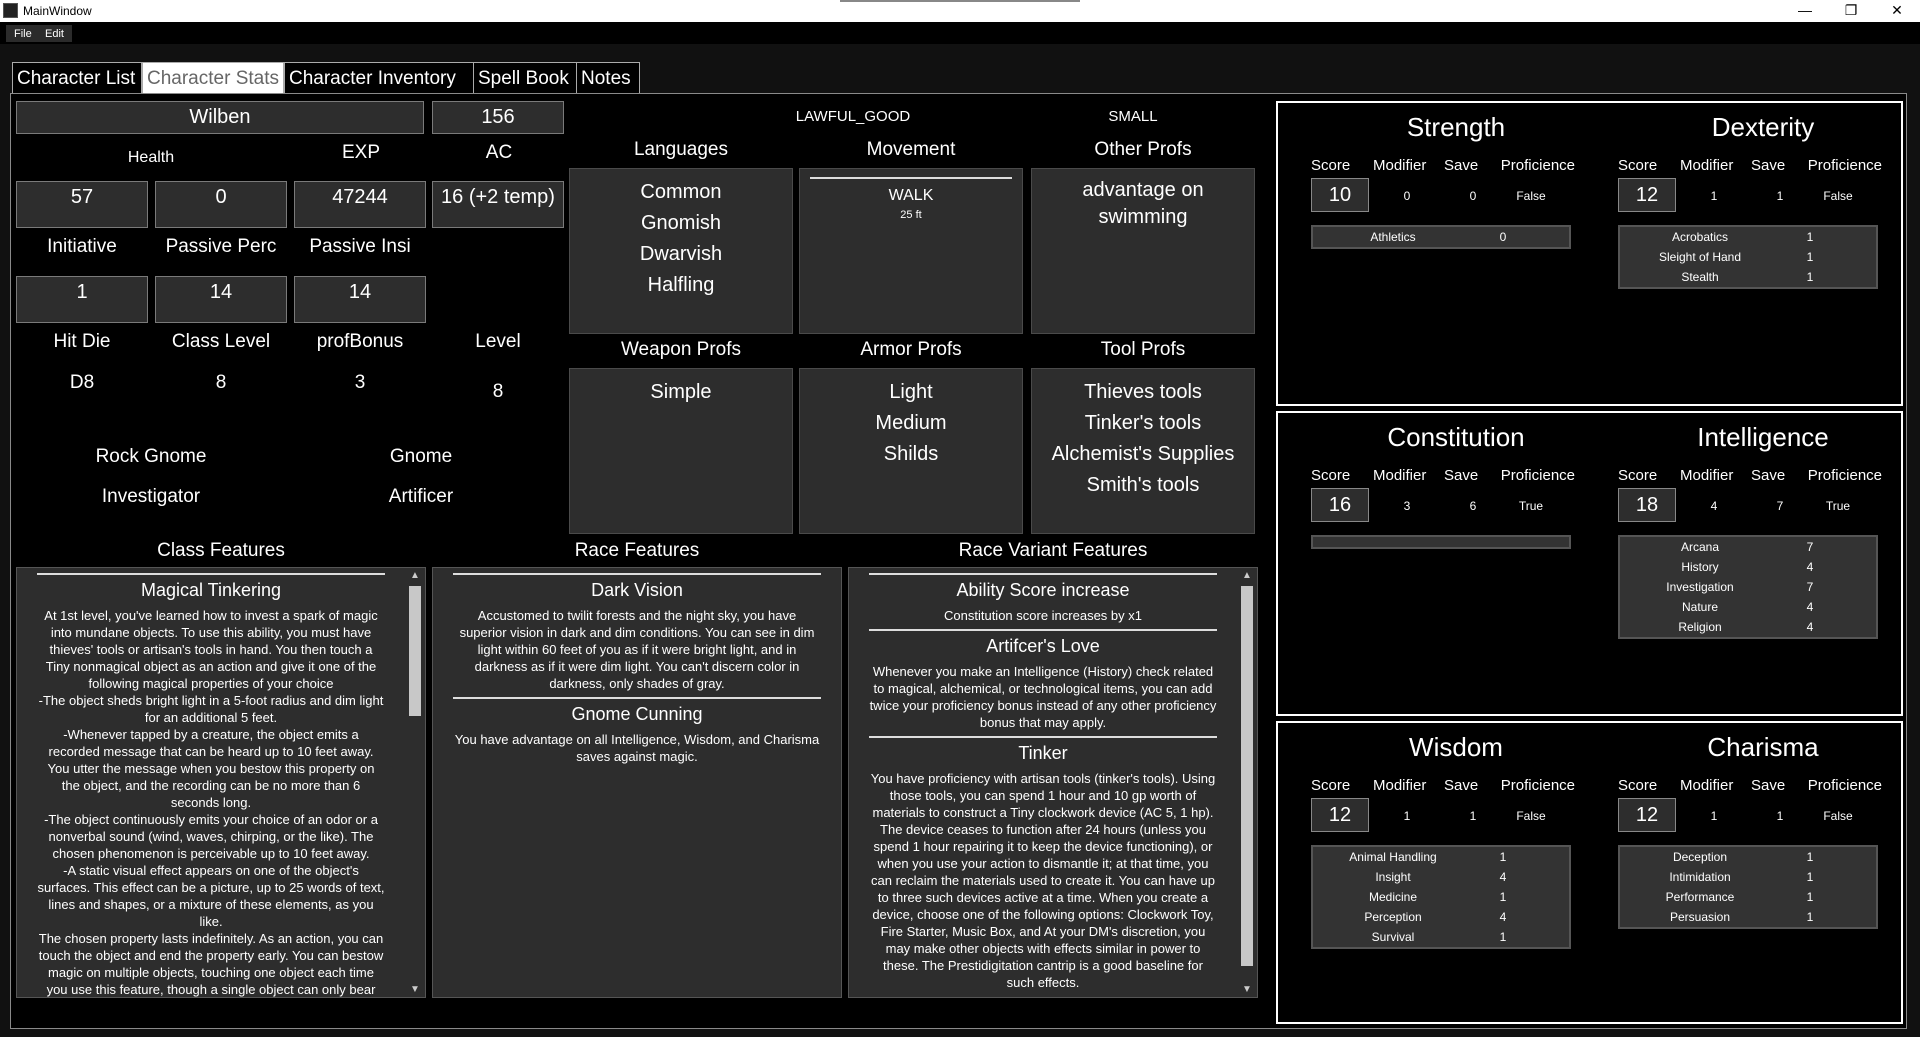 The image size is (1920, 1037). I want to click on health-field: 57, so click(82, 204).